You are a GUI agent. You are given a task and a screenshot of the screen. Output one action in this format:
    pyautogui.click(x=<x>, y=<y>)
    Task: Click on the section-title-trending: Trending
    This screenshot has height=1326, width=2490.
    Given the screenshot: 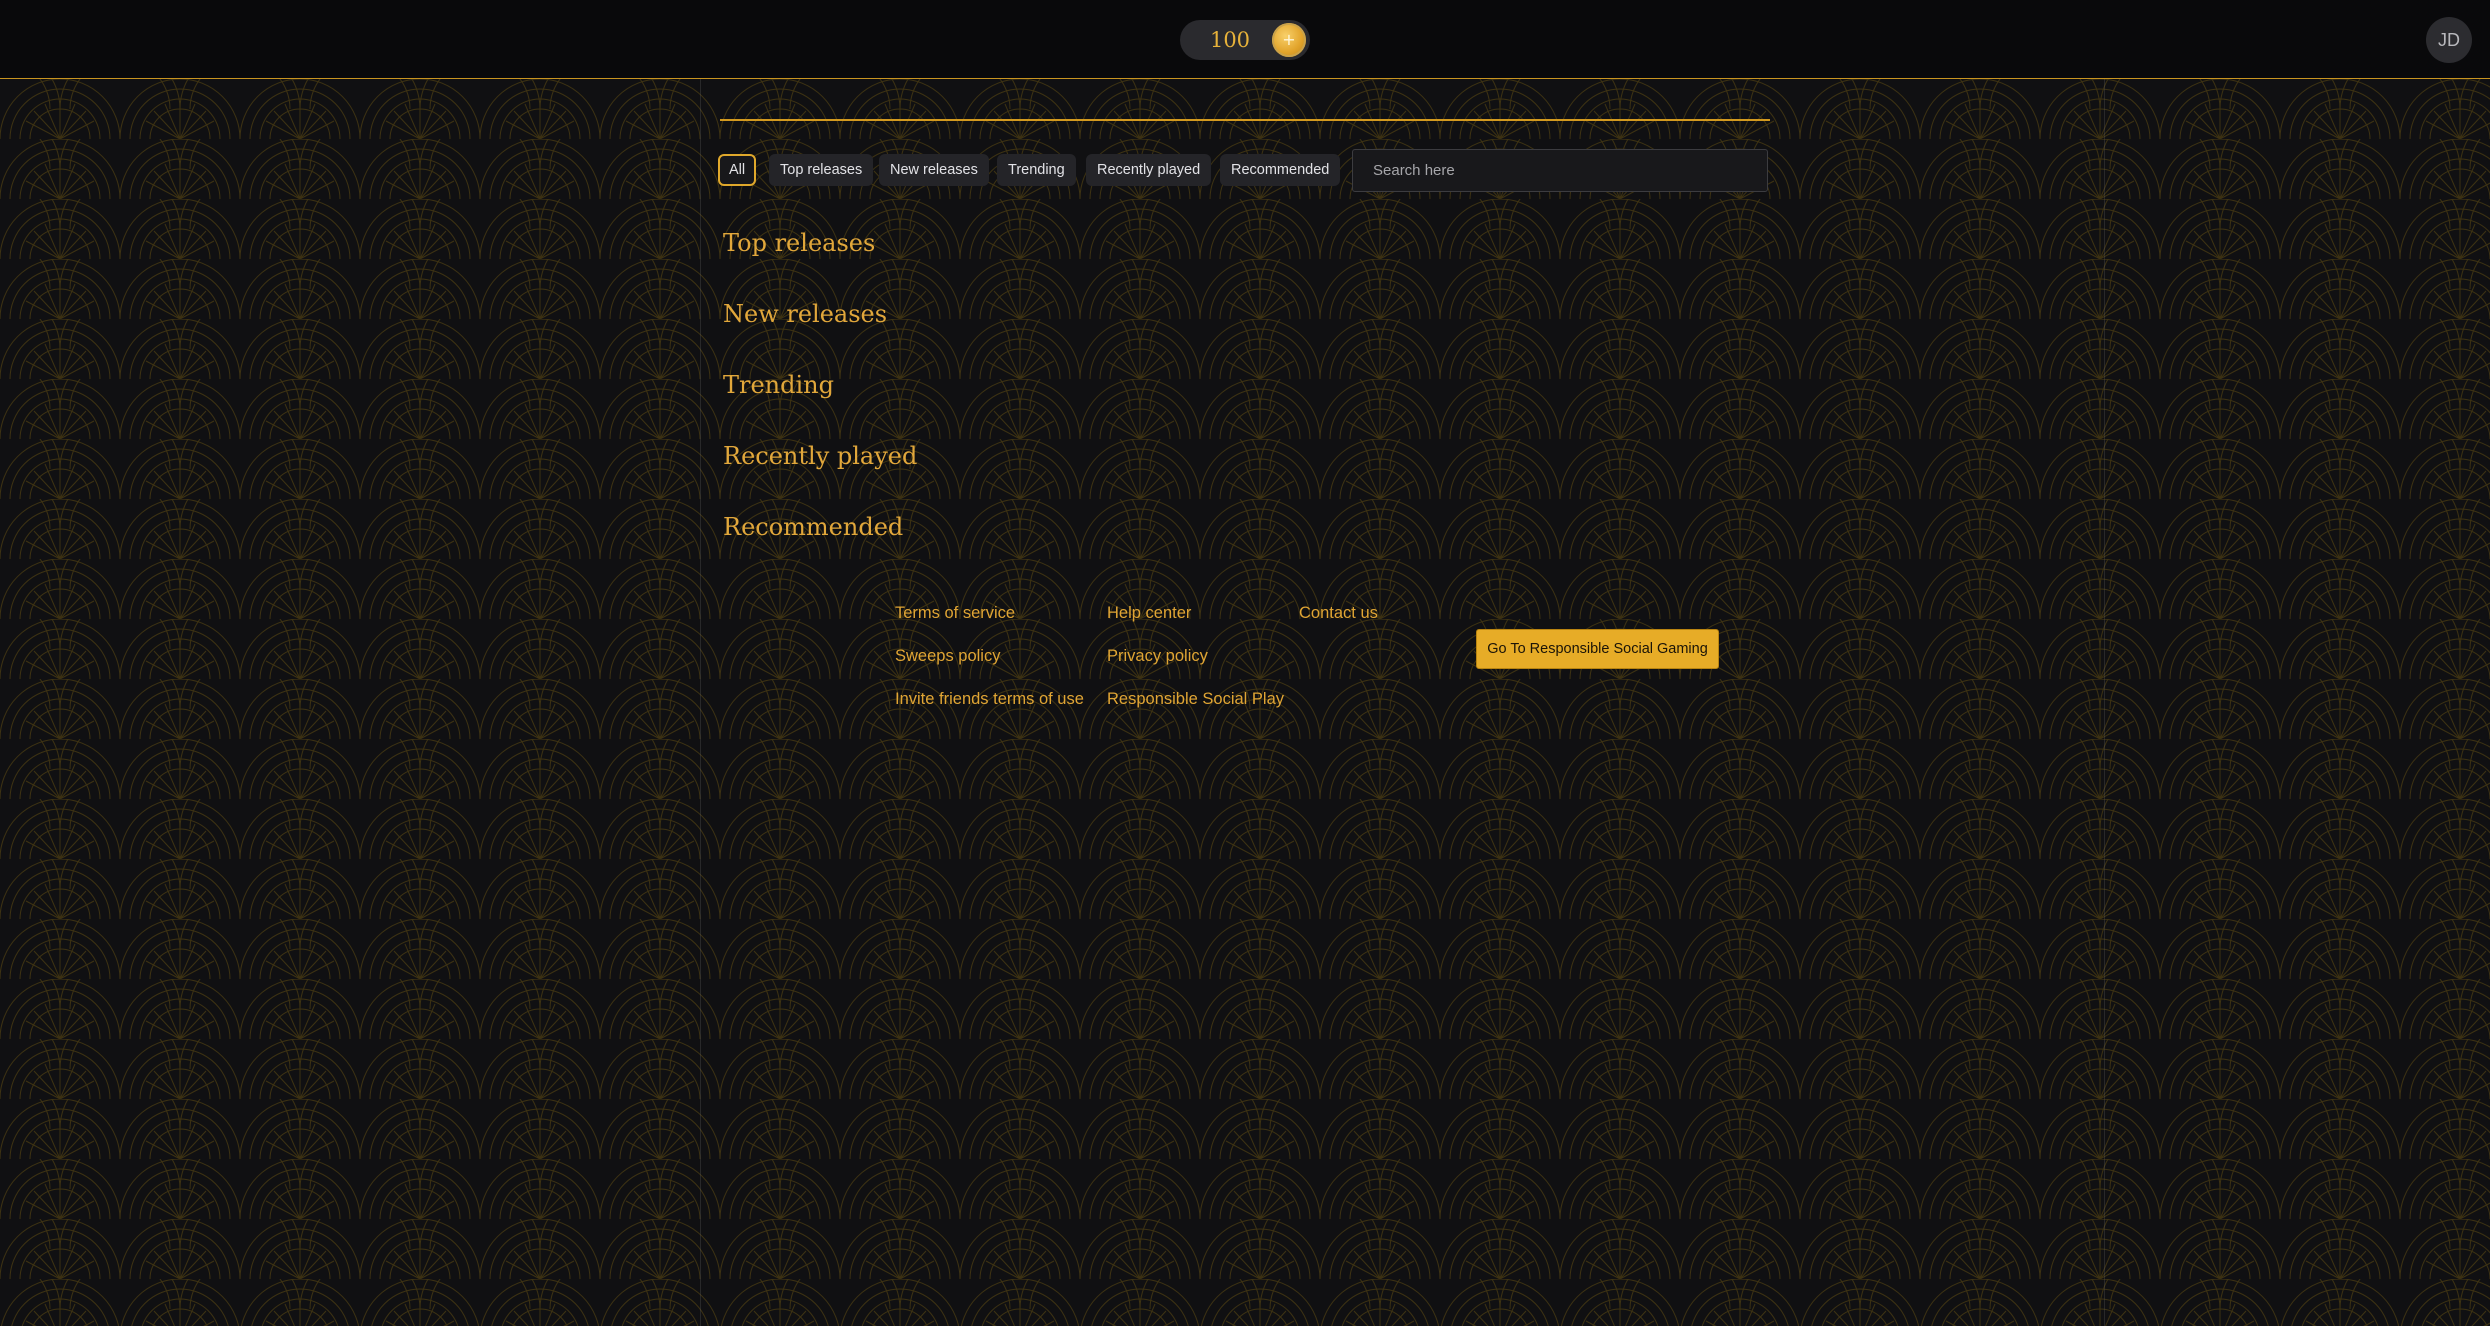 What is the action you would take?
    pyautogui.click(x=778, y=385)
    